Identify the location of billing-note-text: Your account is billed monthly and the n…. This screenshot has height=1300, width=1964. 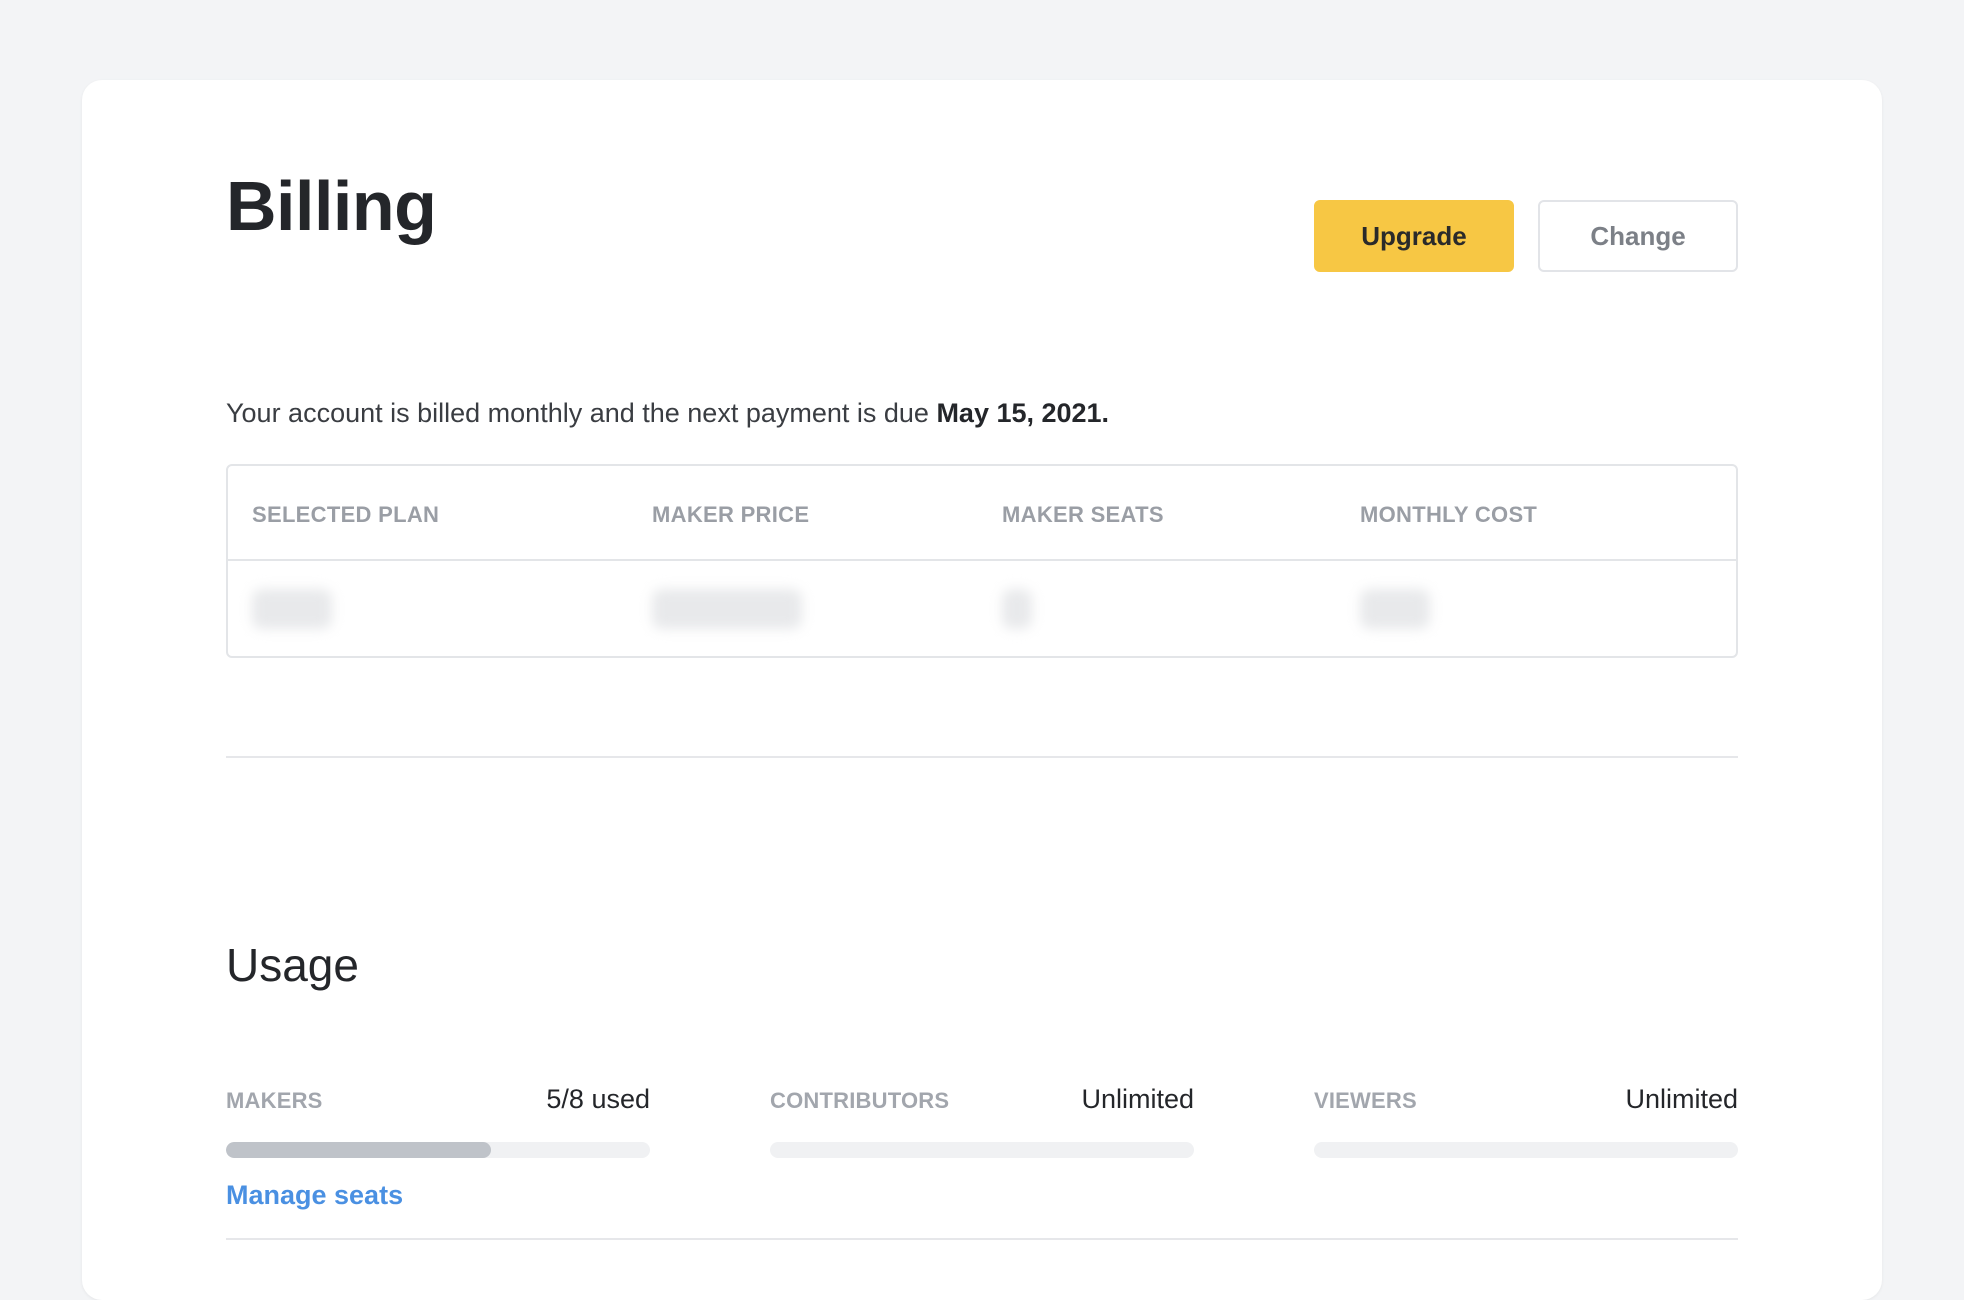
(581, 413).